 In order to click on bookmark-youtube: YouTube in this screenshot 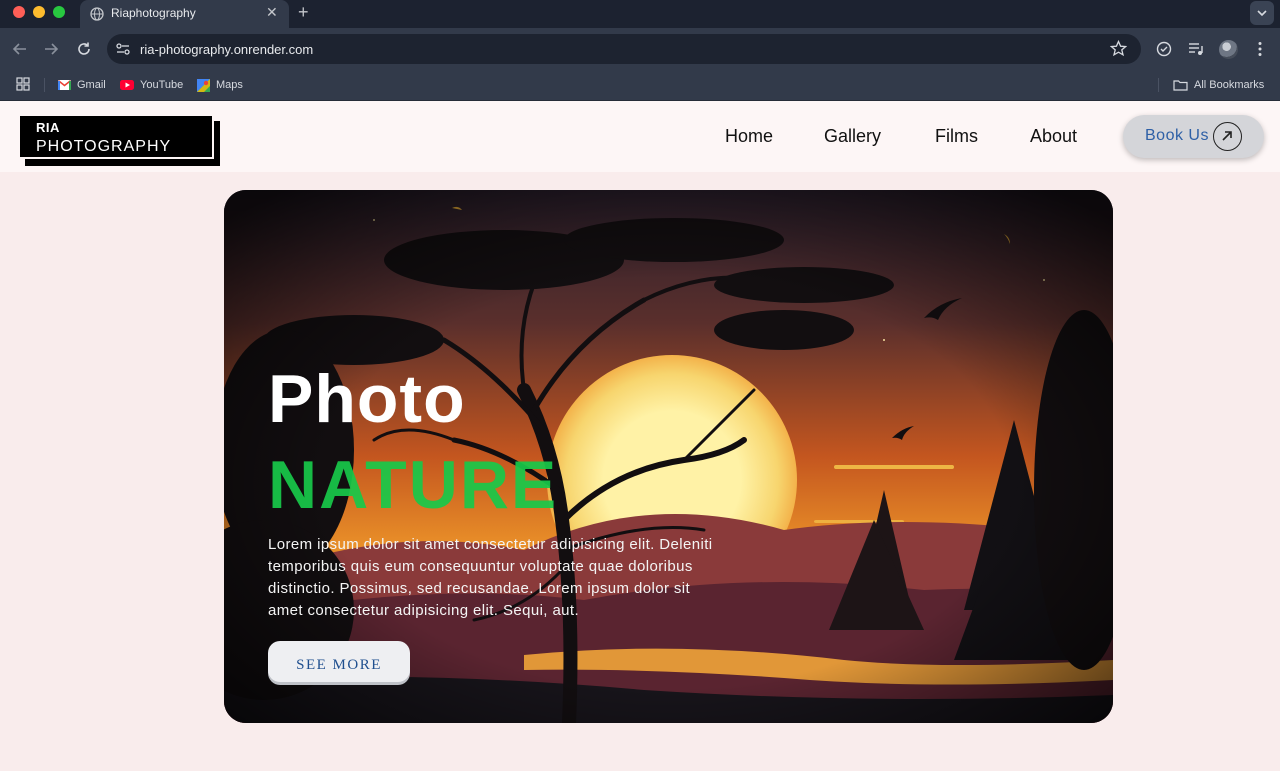, I will do `click(151, 85)`.